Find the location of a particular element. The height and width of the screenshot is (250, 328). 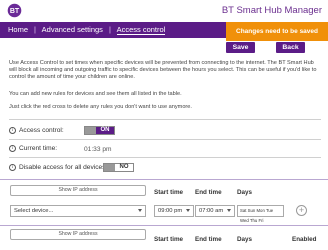

table-top-rule is located at coordinates (164, 179).